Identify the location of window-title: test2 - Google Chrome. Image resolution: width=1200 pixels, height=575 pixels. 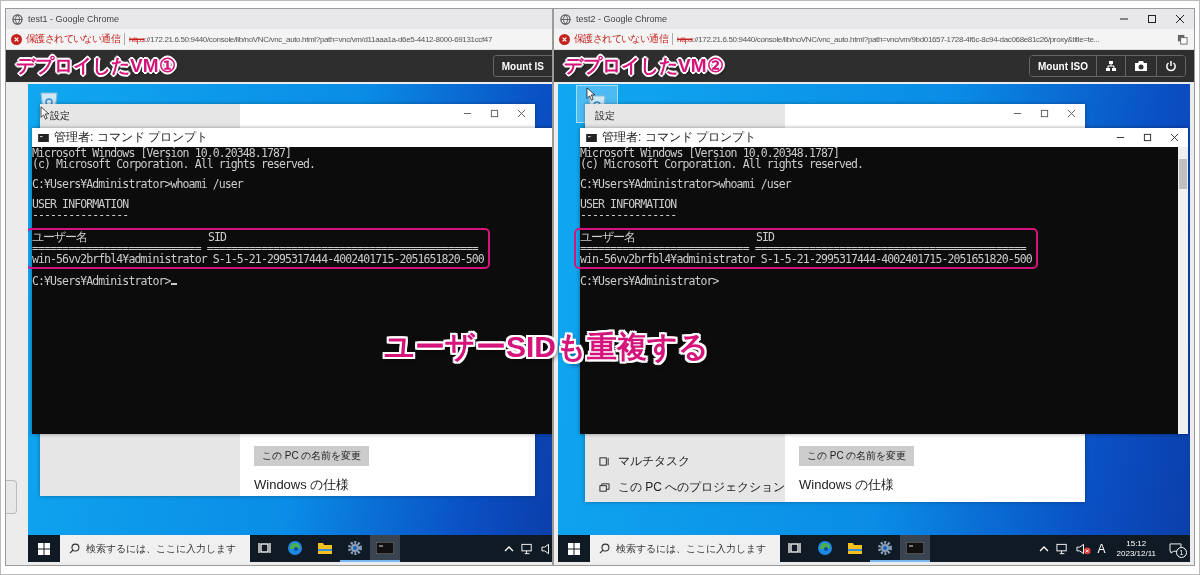
(622, 19).